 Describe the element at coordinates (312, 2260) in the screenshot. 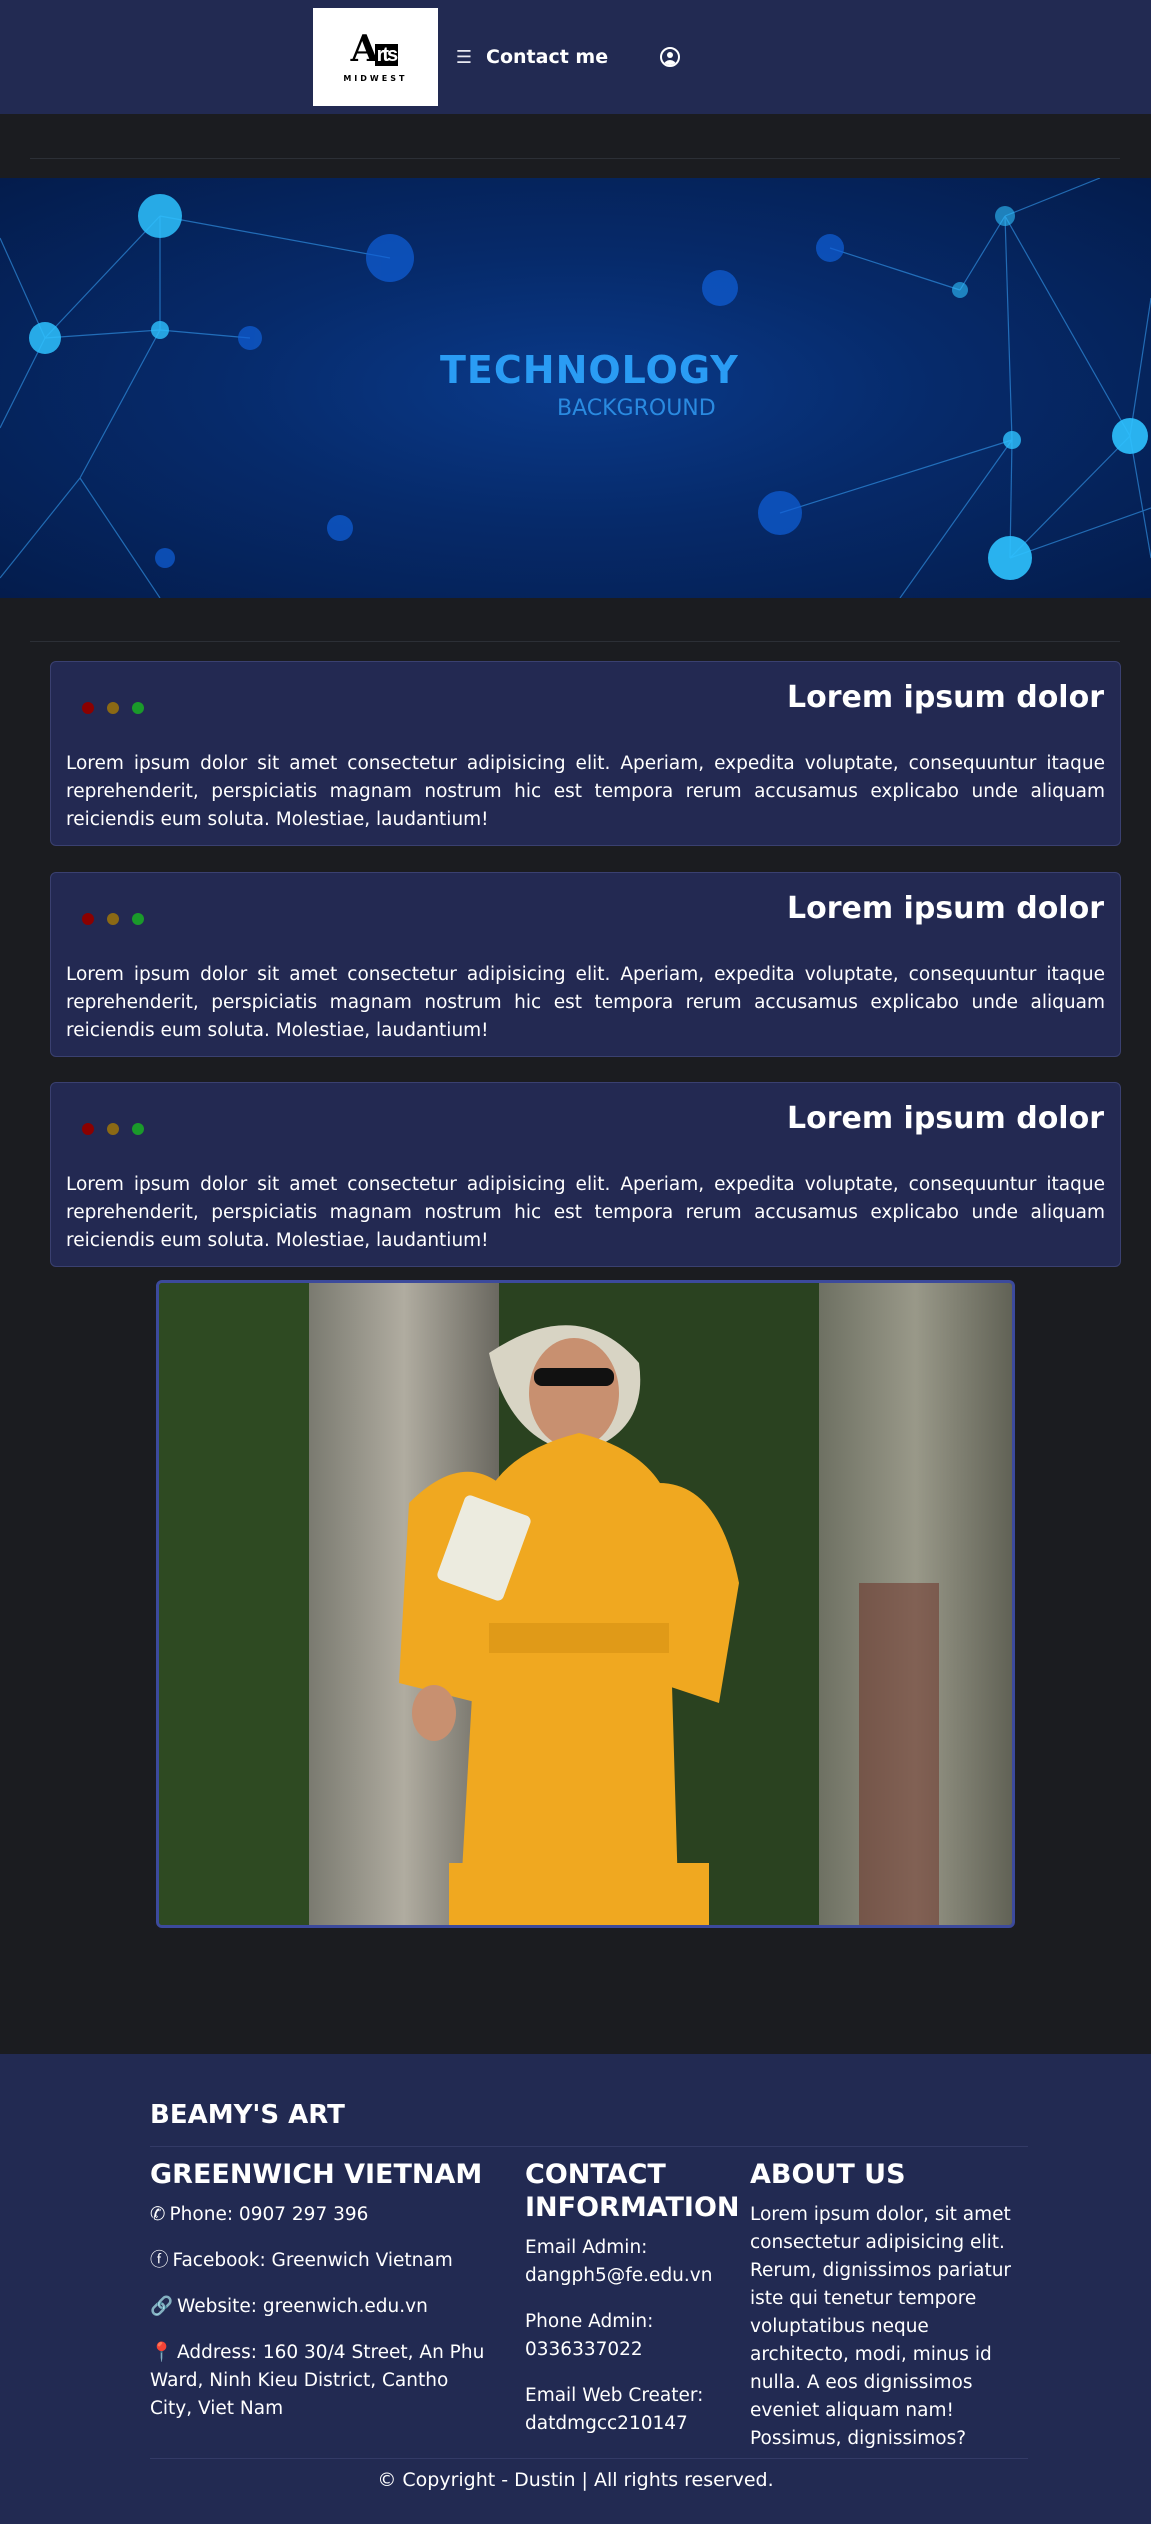

I see `facebook-text: Facebook: Greenwich Vietnam` at that location.